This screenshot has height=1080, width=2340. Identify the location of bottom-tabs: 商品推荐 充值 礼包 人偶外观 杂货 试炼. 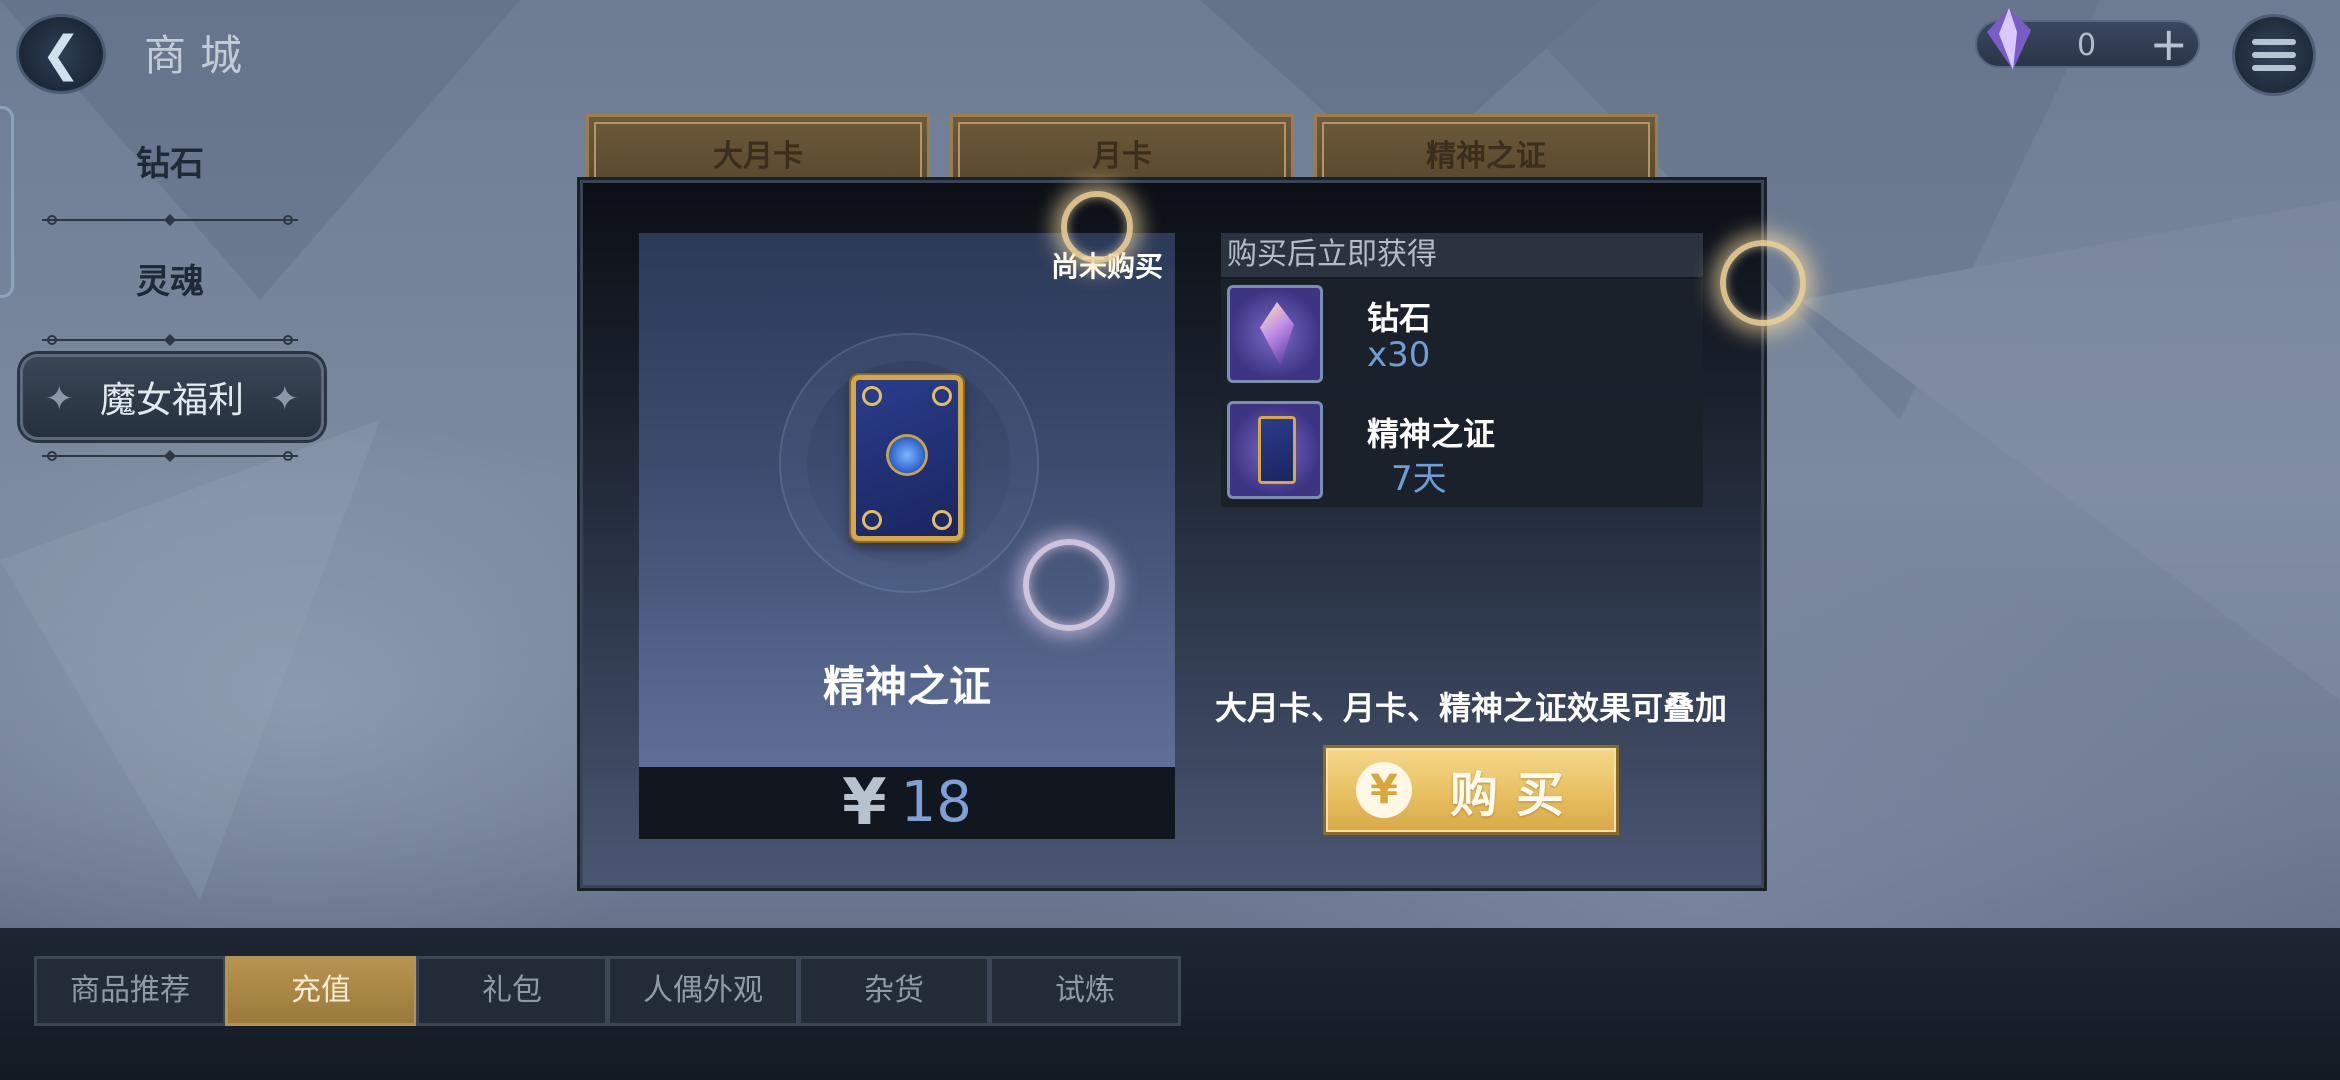
(607, 991).